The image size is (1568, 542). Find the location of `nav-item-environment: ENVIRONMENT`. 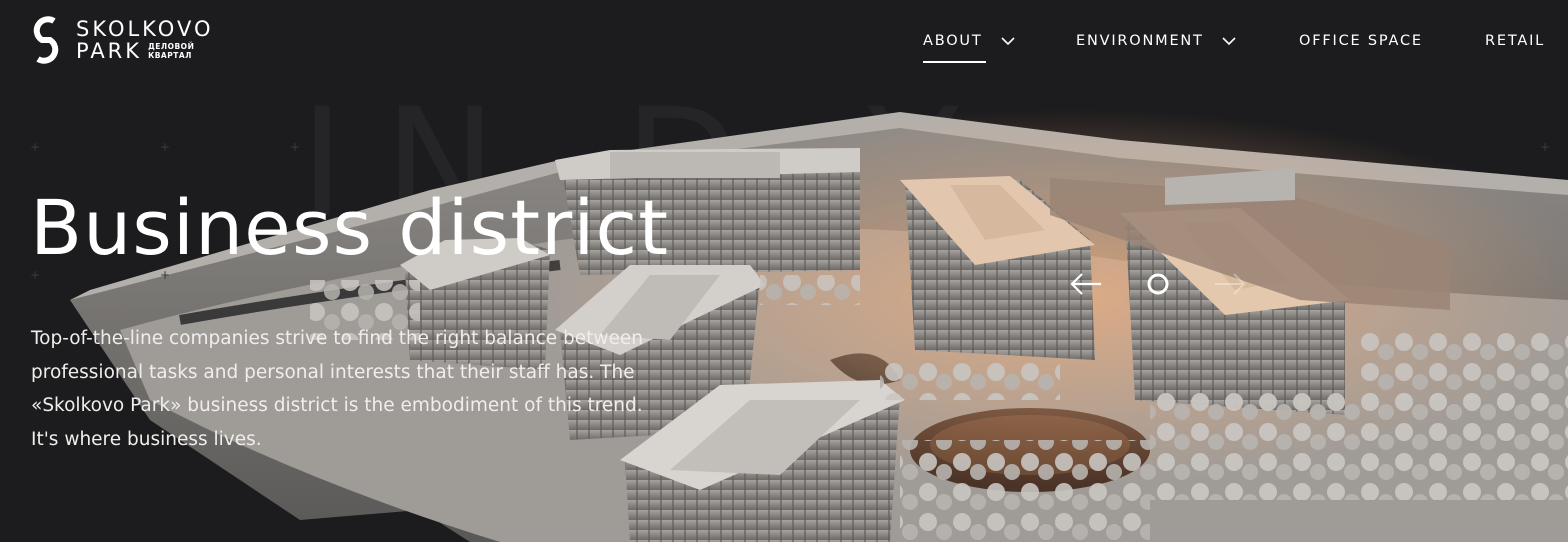

nav-item-environment: ENVIRONMENT is located at coordinates (1156, 41).